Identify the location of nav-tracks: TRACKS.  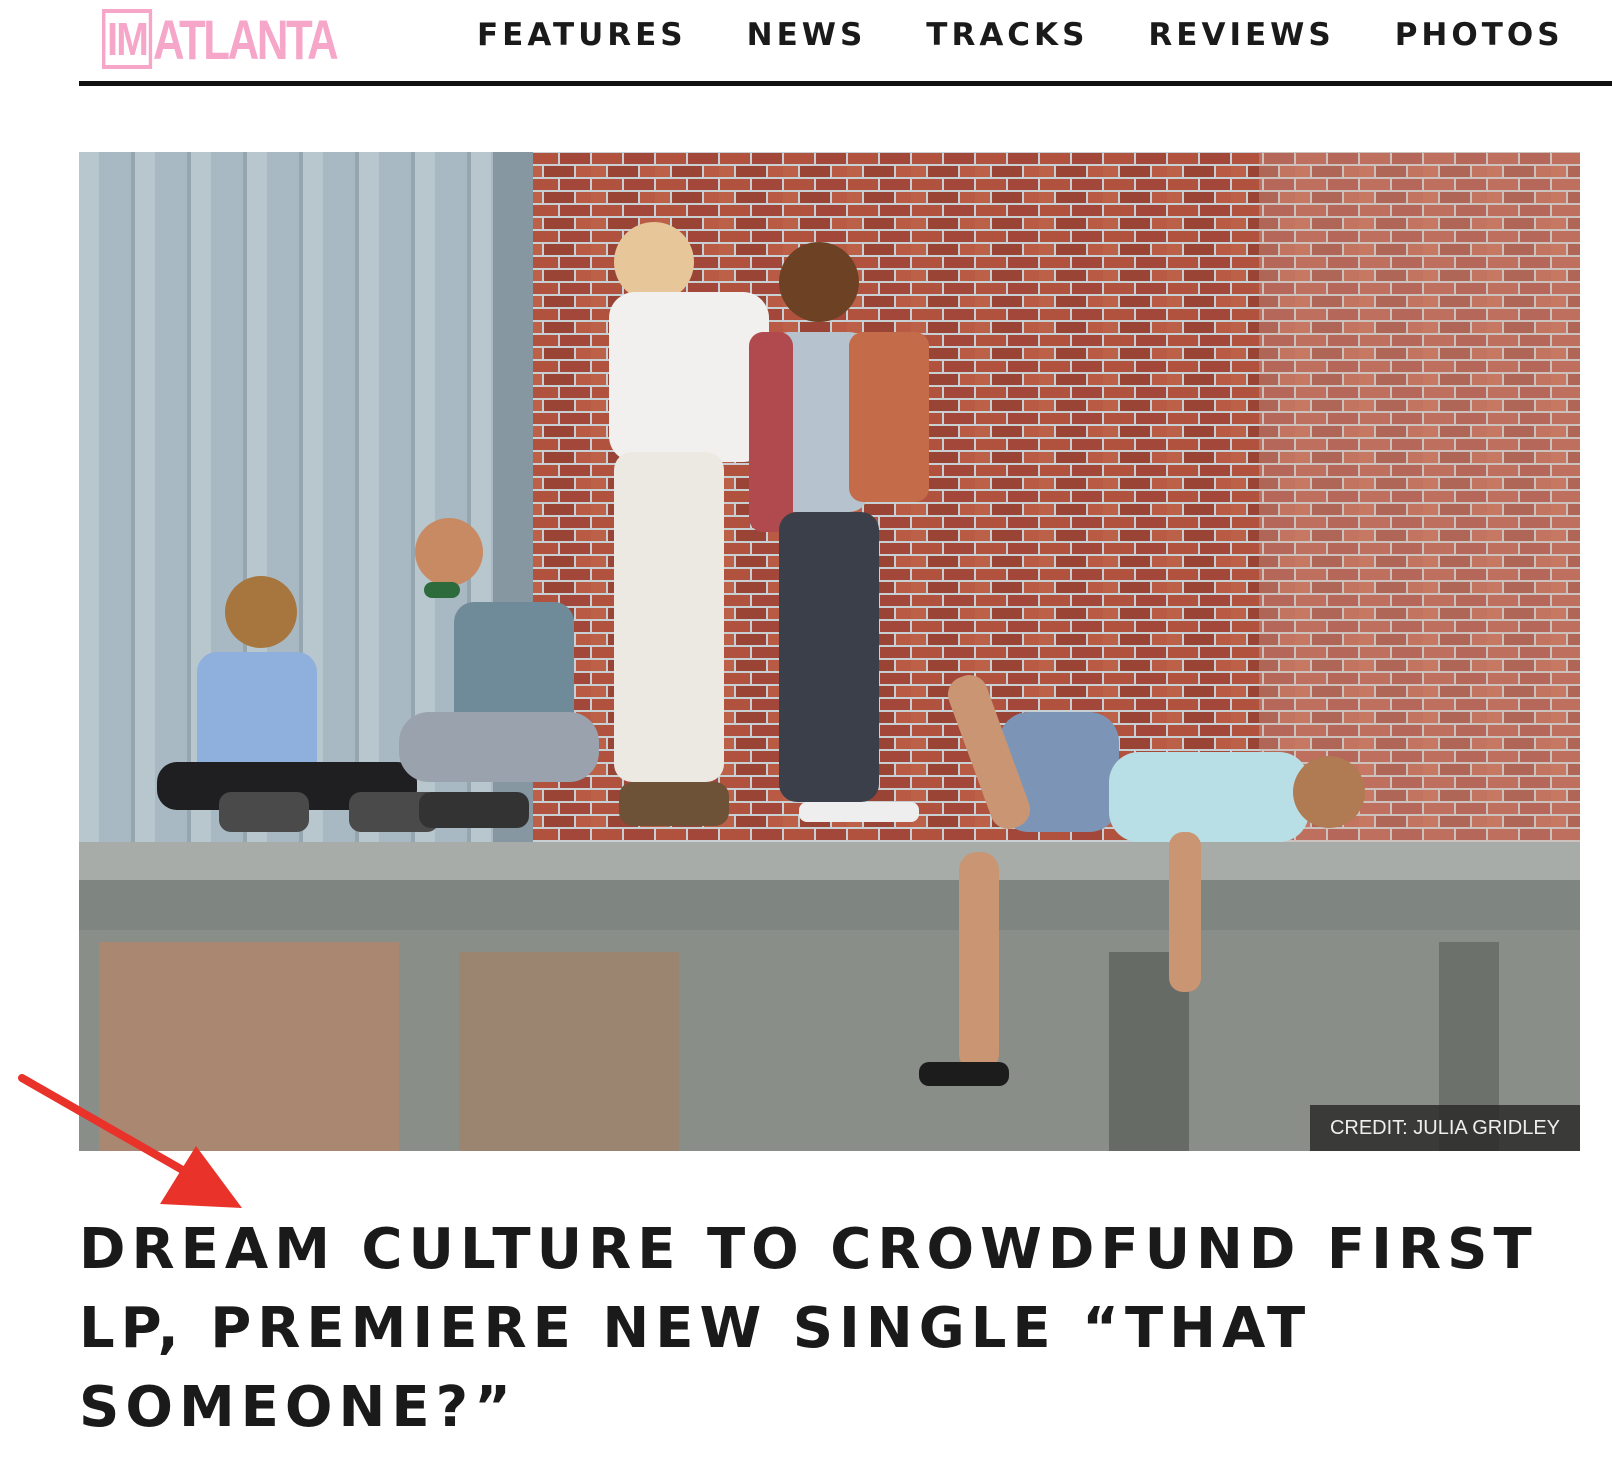
(1007, 35).